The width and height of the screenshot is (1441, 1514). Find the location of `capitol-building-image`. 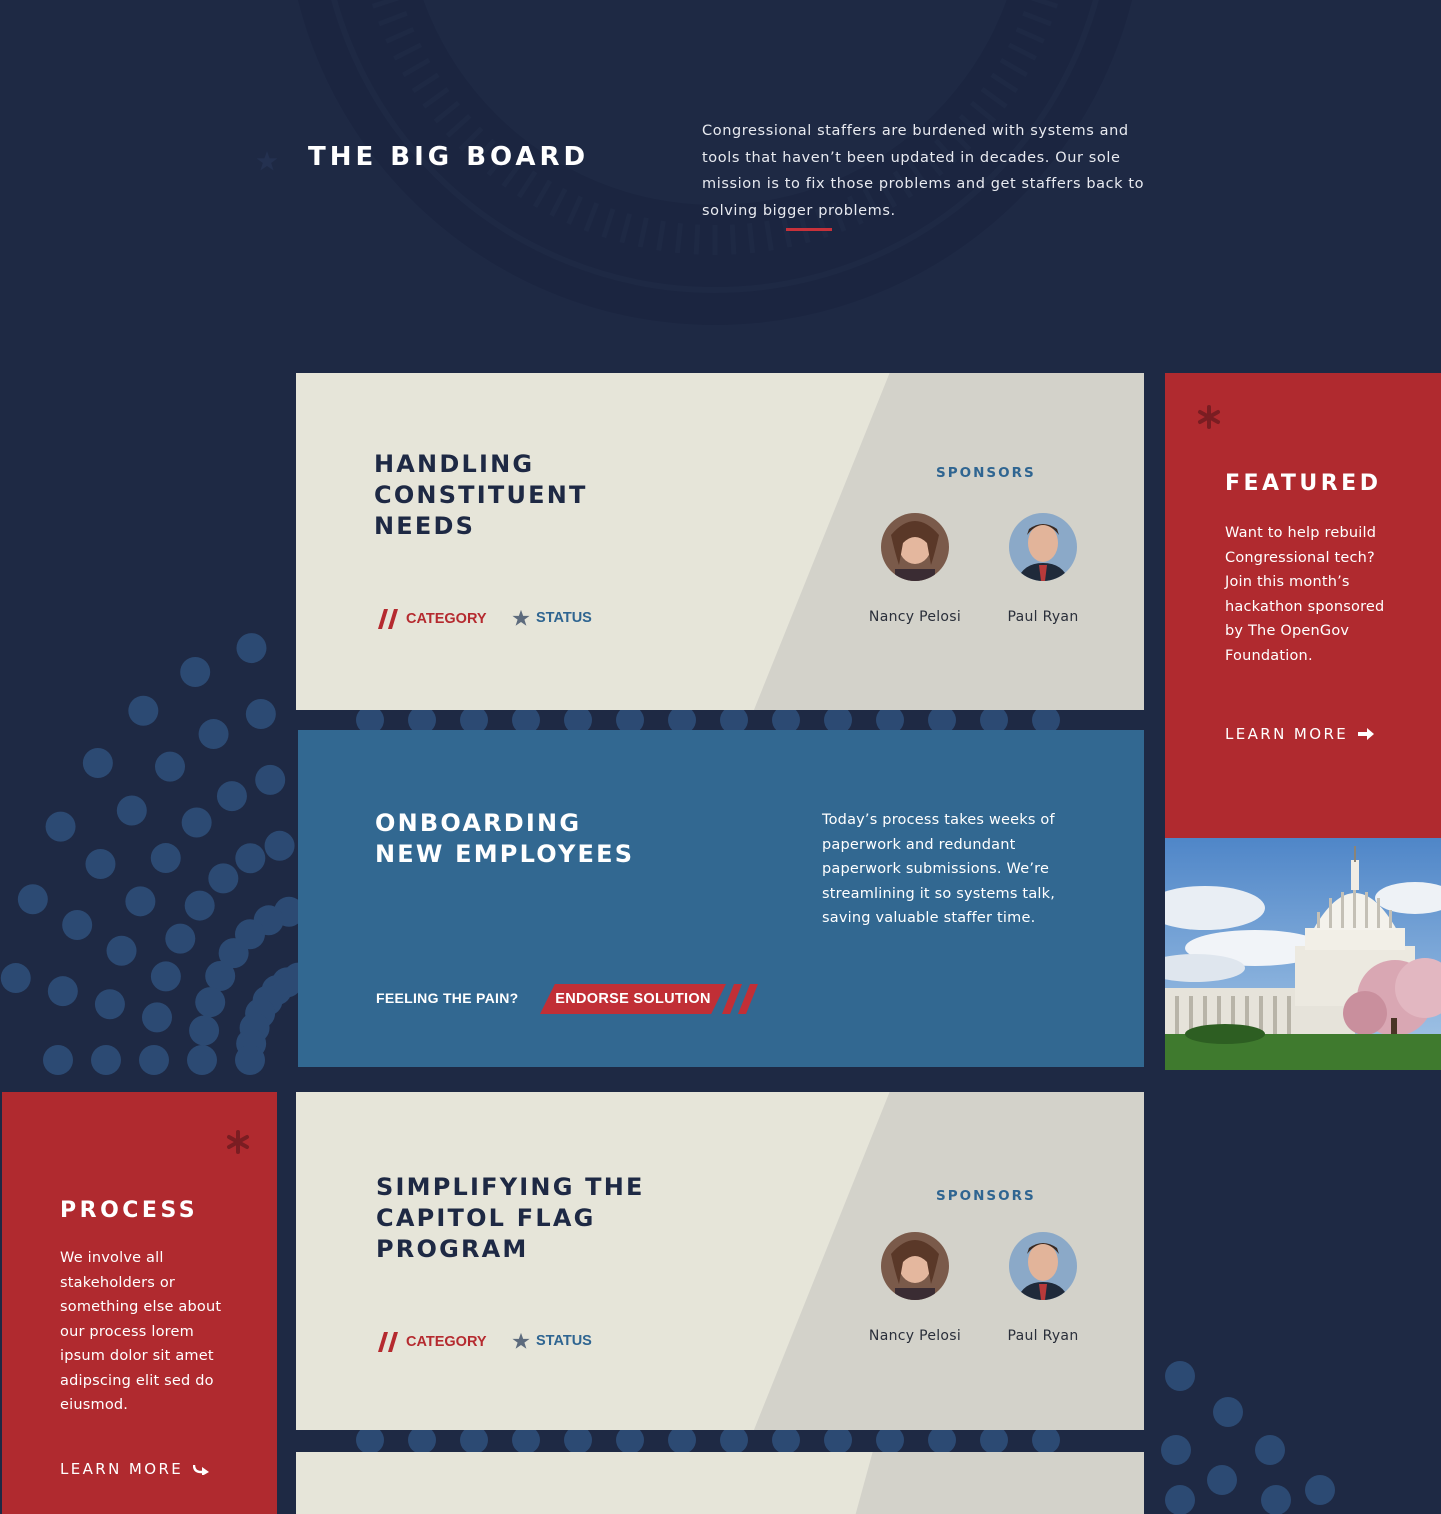

capitol-building-image is located at coordinates (1303, 954).